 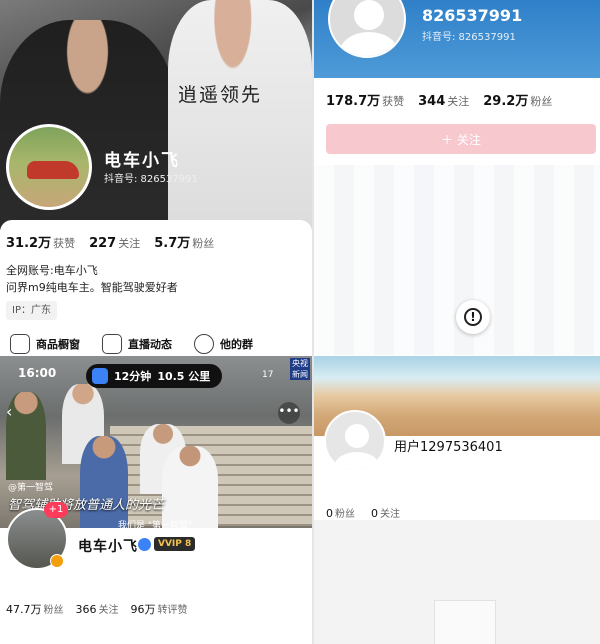 I want to click on more-icon: •••, so click(x=289, y=413).